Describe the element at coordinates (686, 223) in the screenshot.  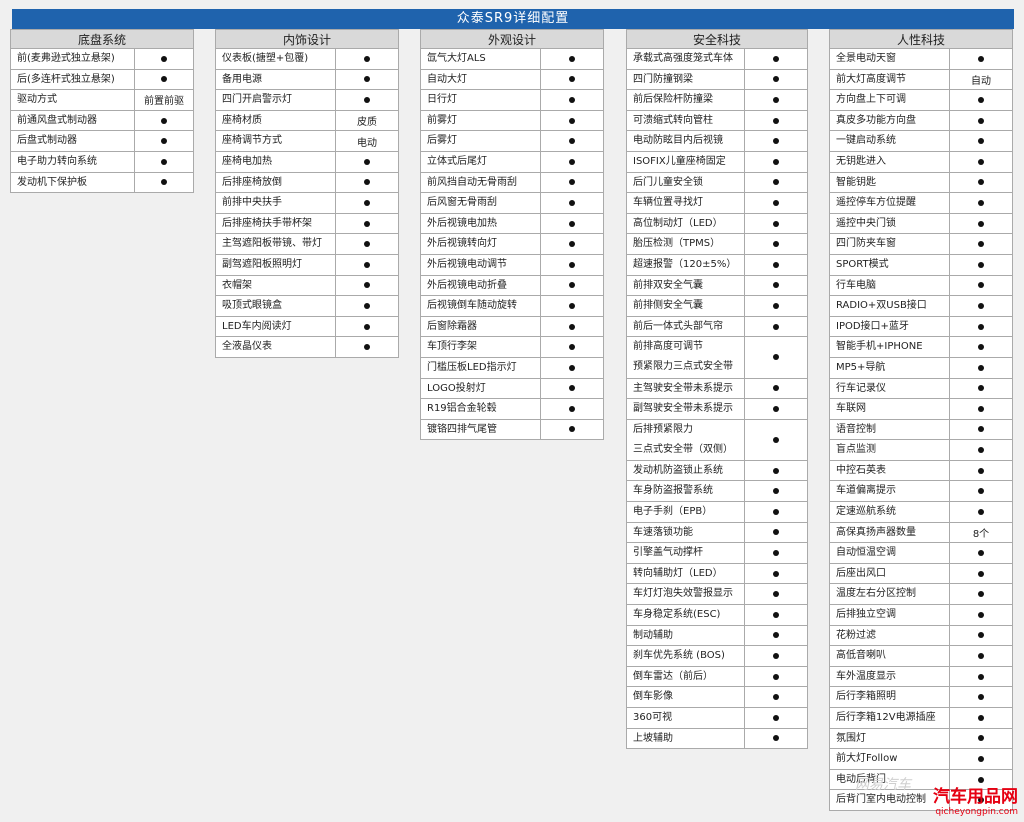
I see `feature-name: 高位制动灯（LED）` at that location.